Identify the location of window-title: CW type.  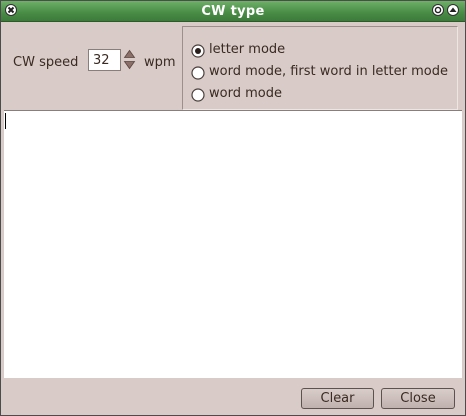
(233, 11).